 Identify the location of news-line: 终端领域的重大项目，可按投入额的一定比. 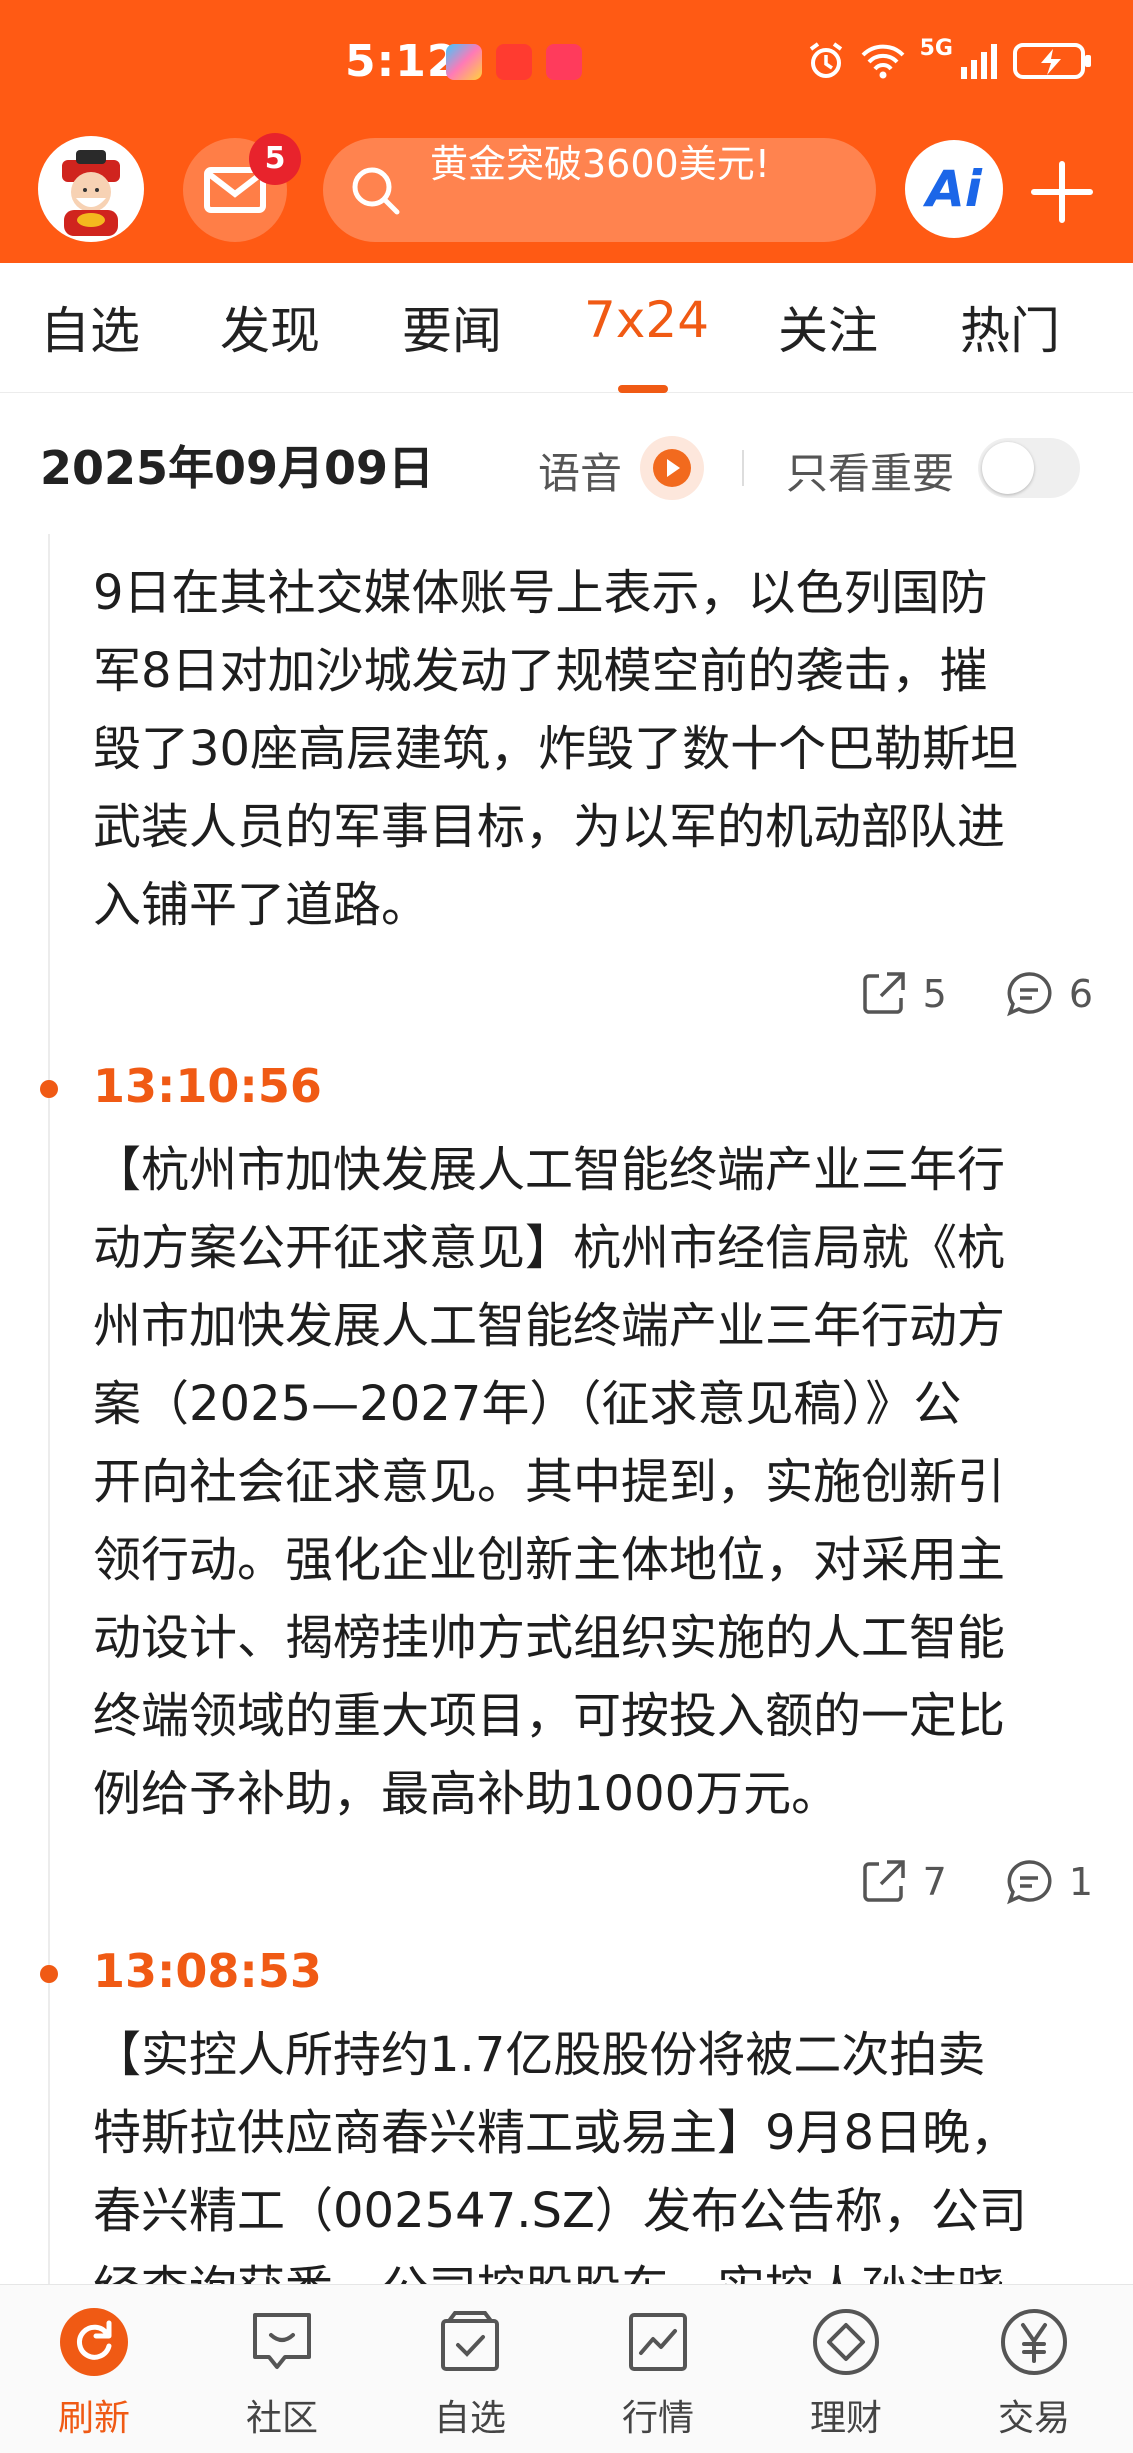
(549, 1716).